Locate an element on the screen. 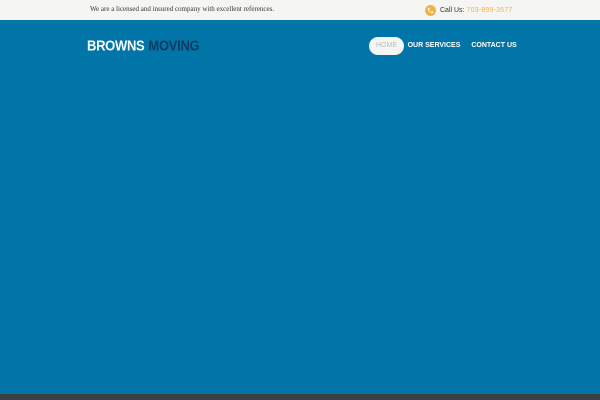  site-logo: BROWNS MOVING is located at coordinates (143, 45).